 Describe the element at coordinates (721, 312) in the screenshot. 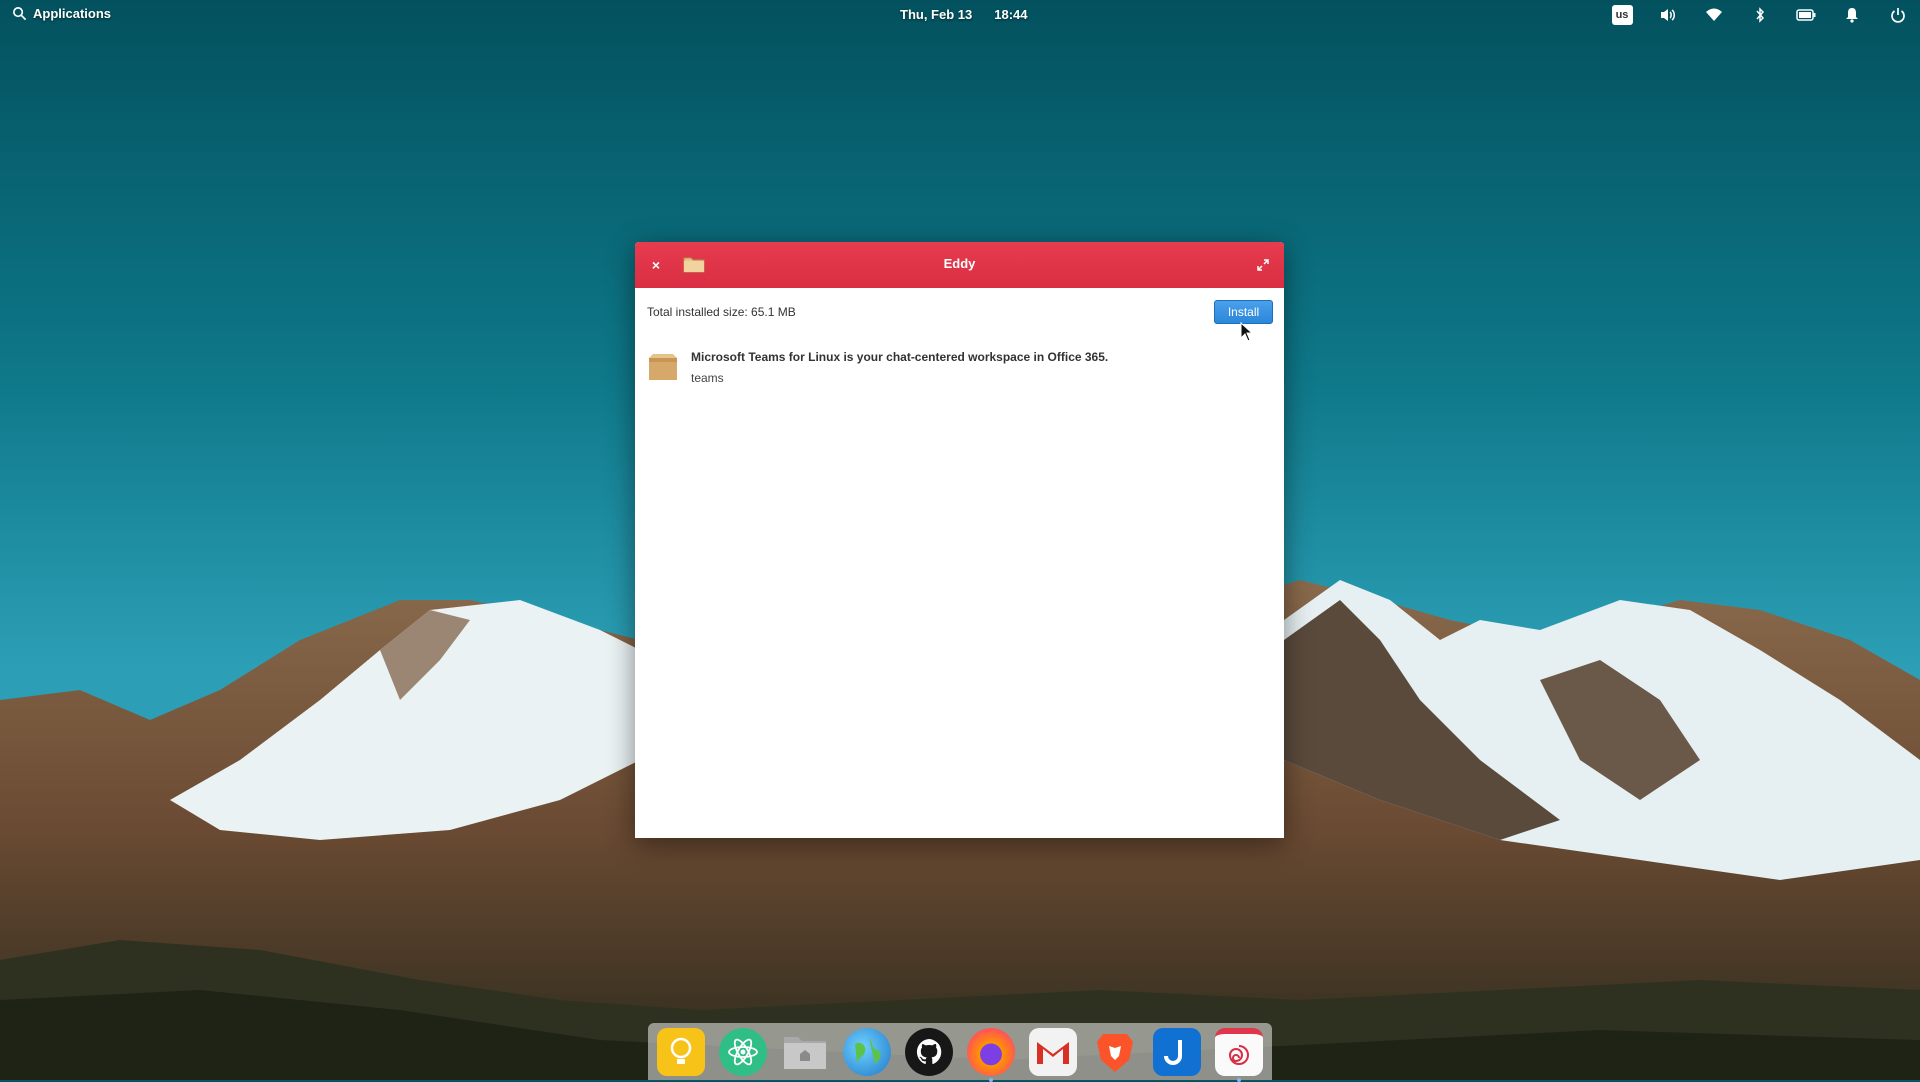

I see `total-installed-size: Total installed size: 65.1 MB` at that location.